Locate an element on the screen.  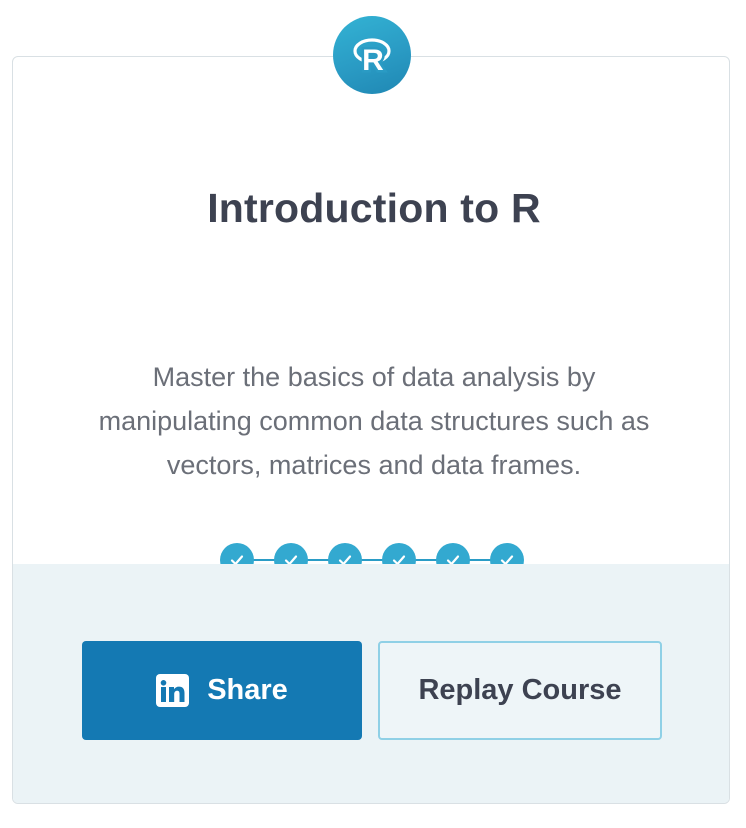
share-button: Share is located at coordinates (222, 690).